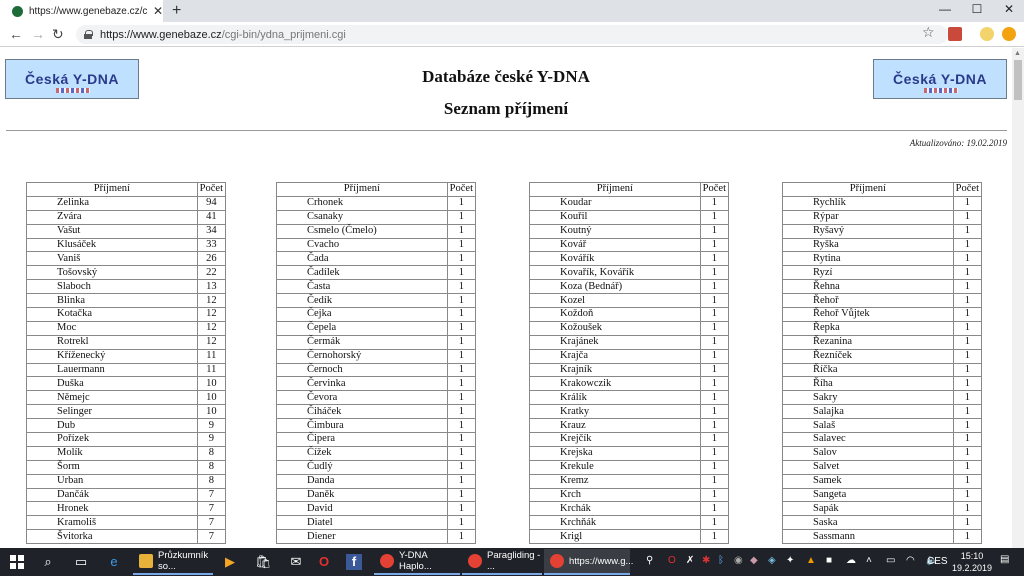 Image resolution: width=1024 pixels, height=576 pixels. I want to click on clock: 15:10 19.2.2019, so click(972, 562).